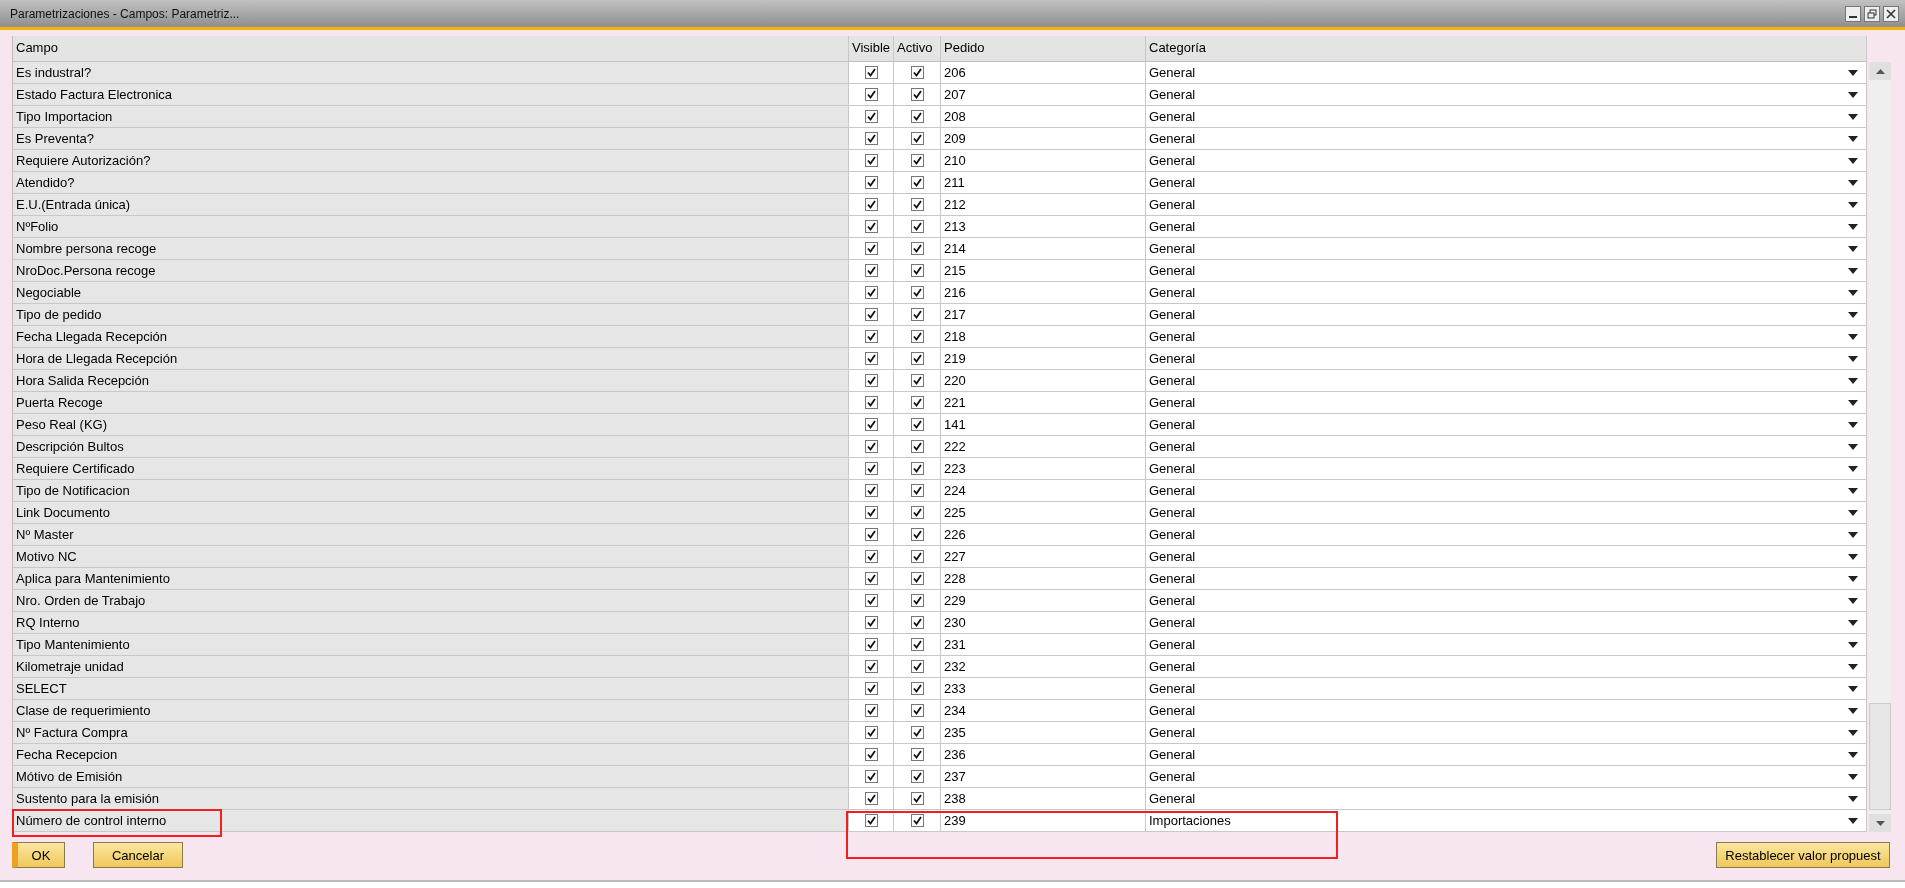 Image resolution: width=1905 pixels, height=888 pixels. I want to click on minimize-button, so click(1853, 13).